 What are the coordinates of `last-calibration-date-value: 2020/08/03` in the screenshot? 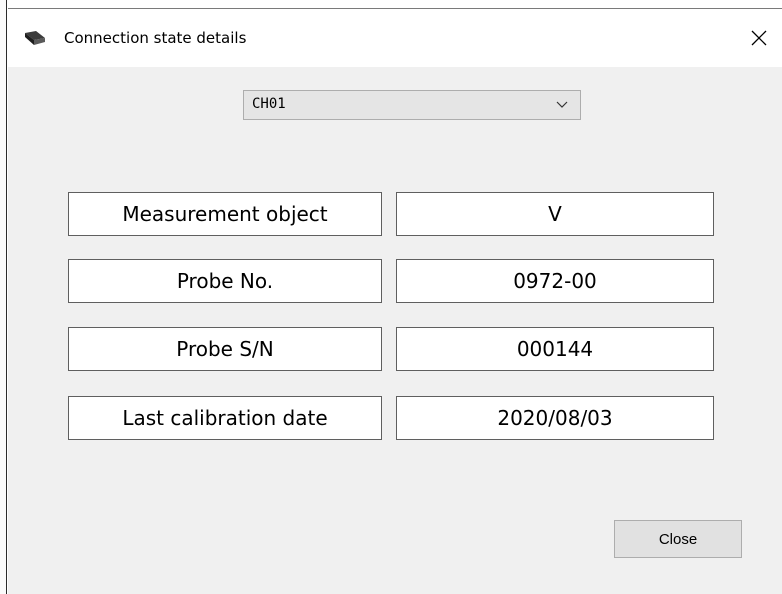 It's located at (555, 418).